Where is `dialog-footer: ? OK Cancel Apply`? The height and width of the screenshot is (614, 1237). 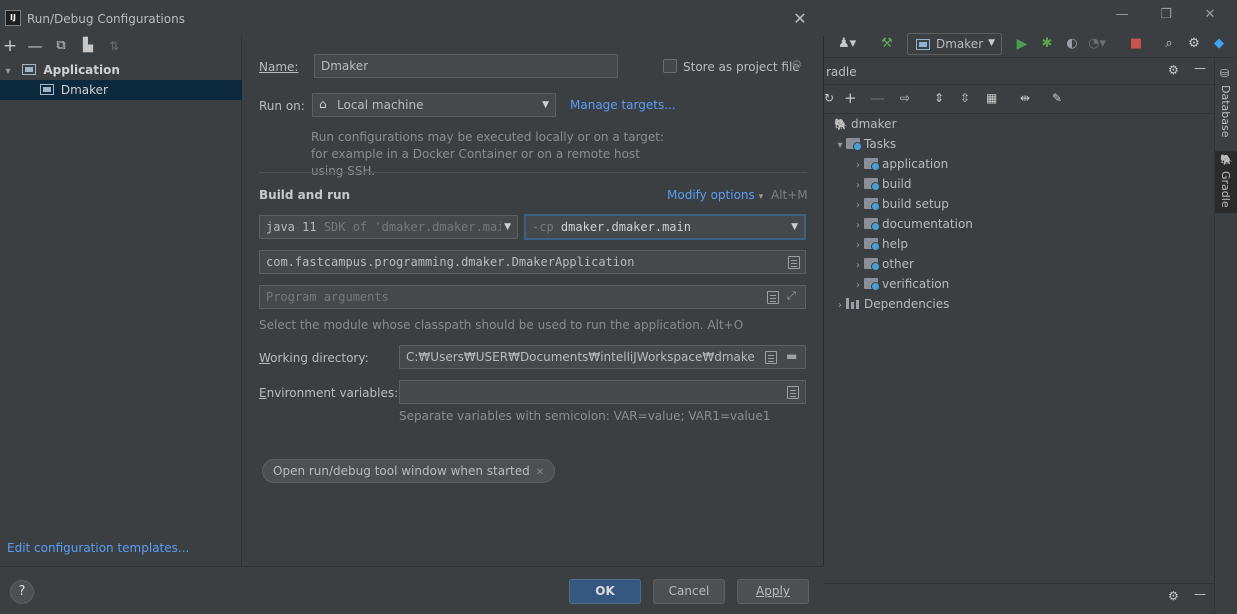
dialog-footer: ? OK Cancel Apply is located at coordinates (412, 590).